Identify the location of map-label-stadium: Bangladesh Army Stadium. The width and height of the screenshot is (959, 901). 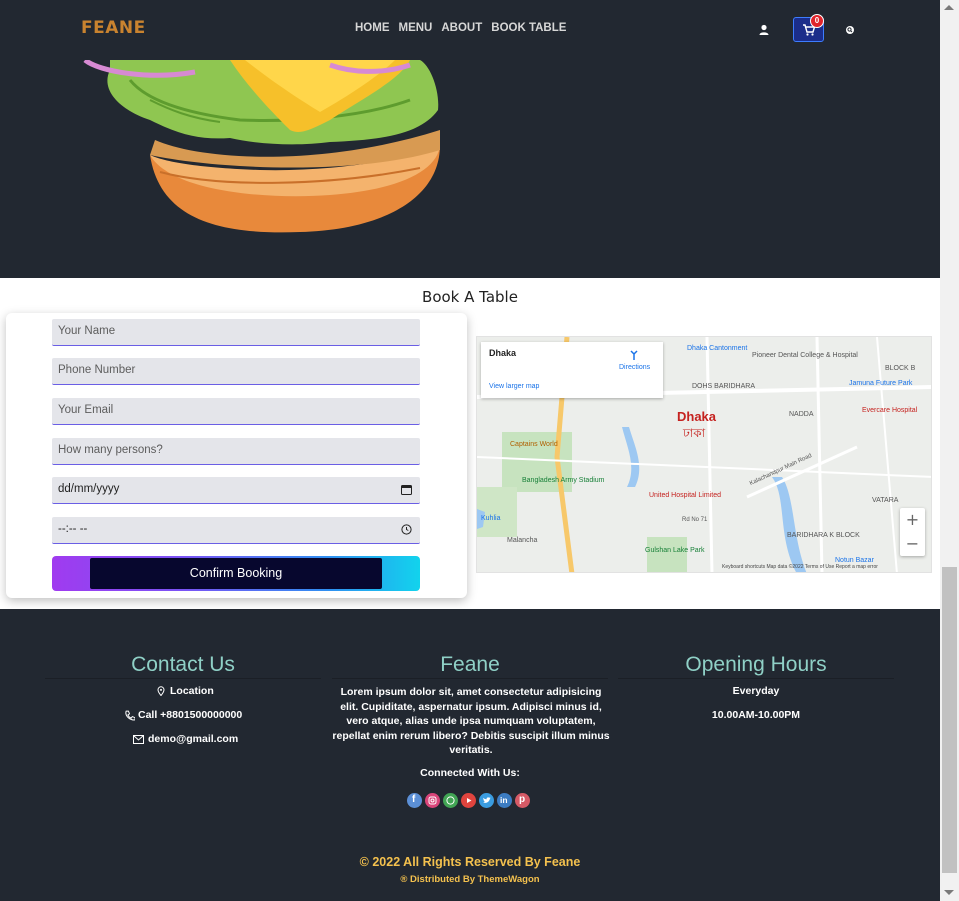
(563, 480).